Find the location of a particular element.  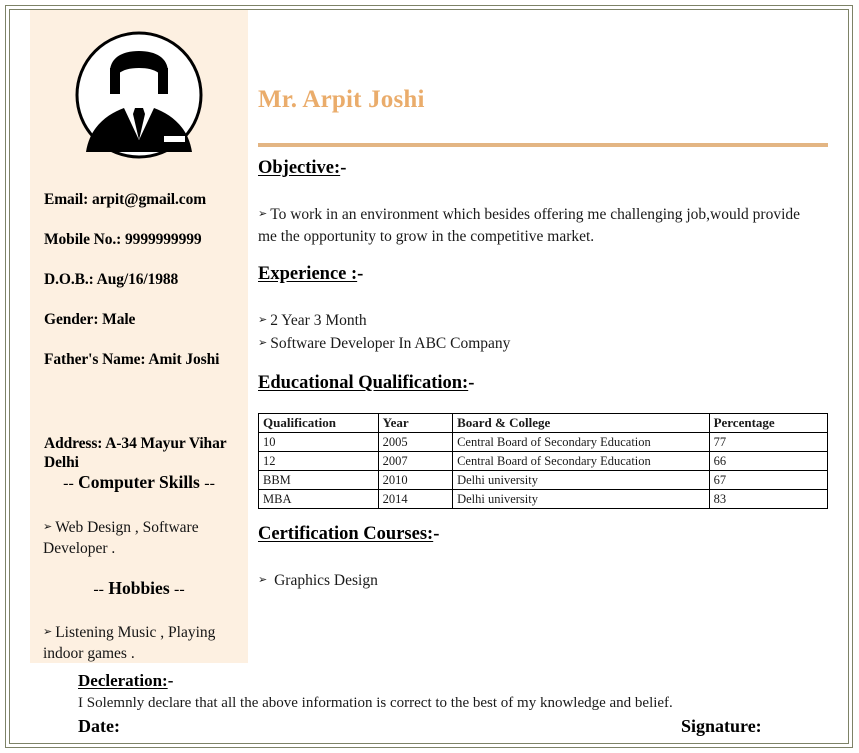

education-heading-text: Educational Qualification: is located at coordinates (363, 383).